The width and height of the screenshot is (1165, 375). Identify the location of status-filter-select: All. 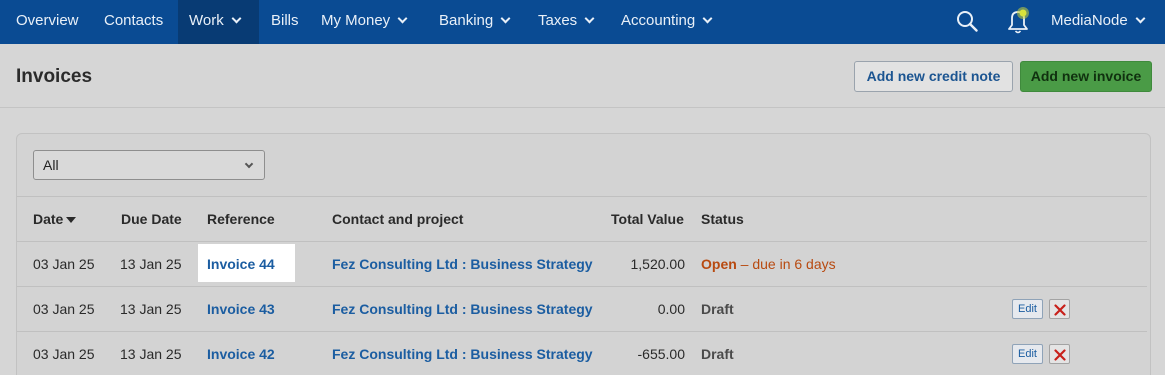
(149, 165).